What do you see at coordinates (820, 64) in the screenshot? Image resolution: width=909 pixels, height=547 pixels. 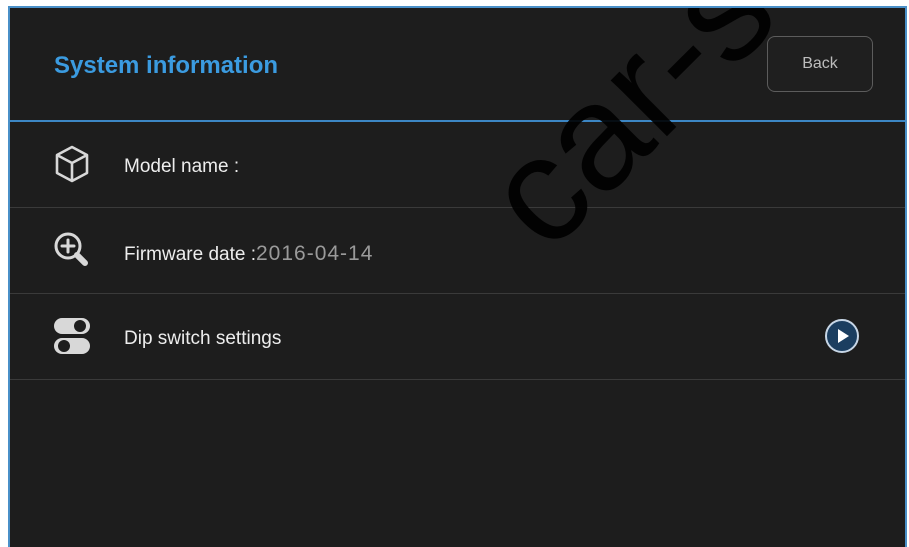 I see `back-button: Back` at bounding box center [820, 64].